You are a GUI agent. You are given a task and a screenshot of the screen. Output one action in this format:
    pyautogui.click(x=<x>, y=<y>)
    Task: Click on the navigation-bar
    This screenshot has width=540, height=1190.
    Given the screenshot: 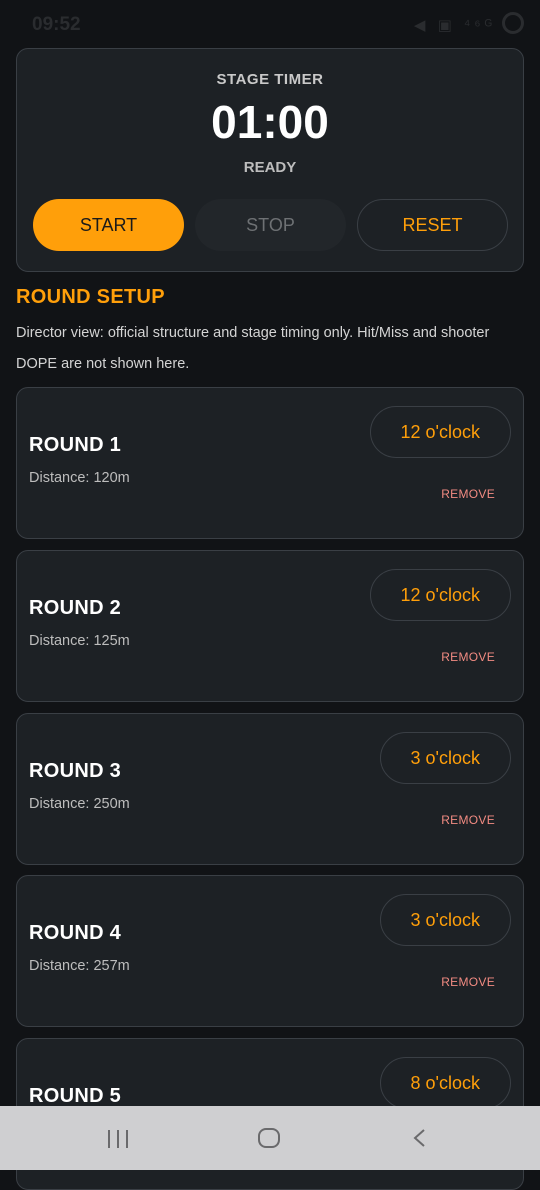 What is the action you would take?
    pyautogui.click(x=270, y=1138)
    